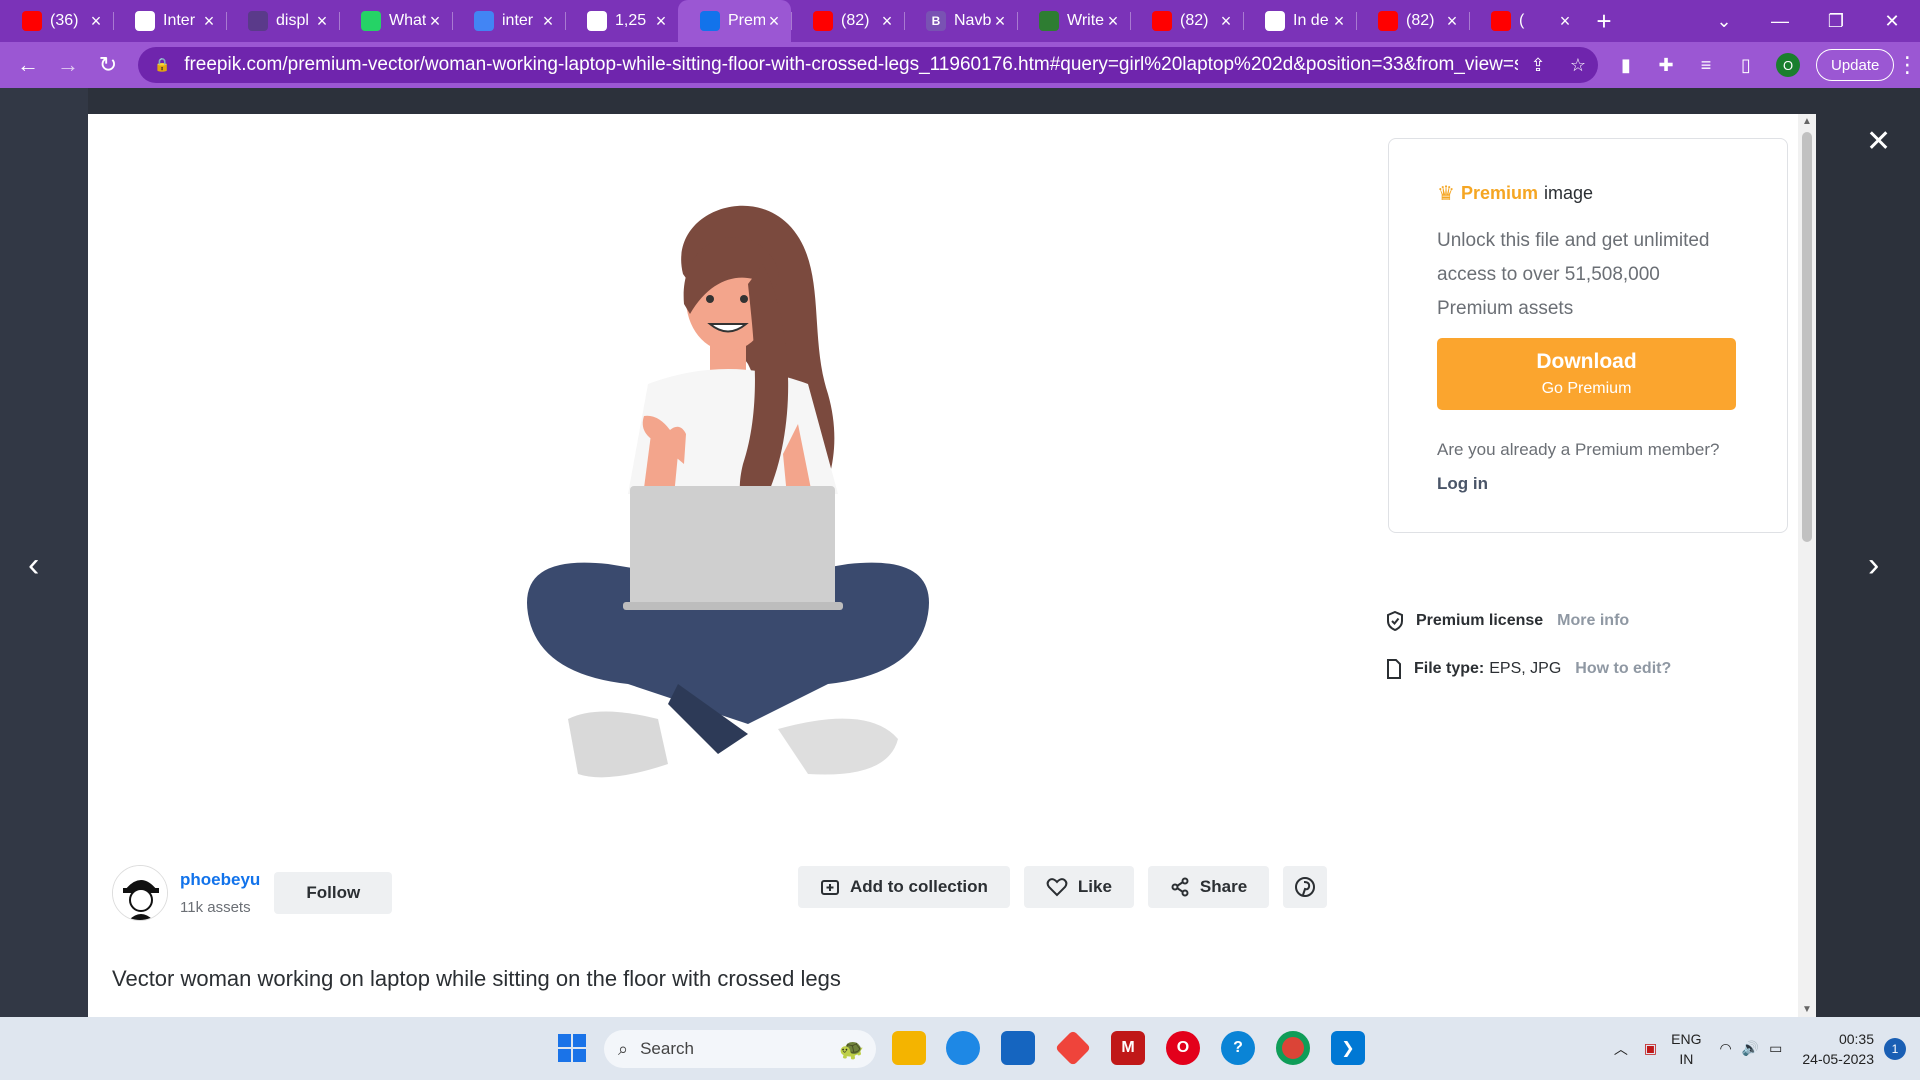 The width and height of the screenshot is (1920, 1080). Describe the element at coordinates (518, 20) in the screenshot. I see `tab-title: inter` at that location.